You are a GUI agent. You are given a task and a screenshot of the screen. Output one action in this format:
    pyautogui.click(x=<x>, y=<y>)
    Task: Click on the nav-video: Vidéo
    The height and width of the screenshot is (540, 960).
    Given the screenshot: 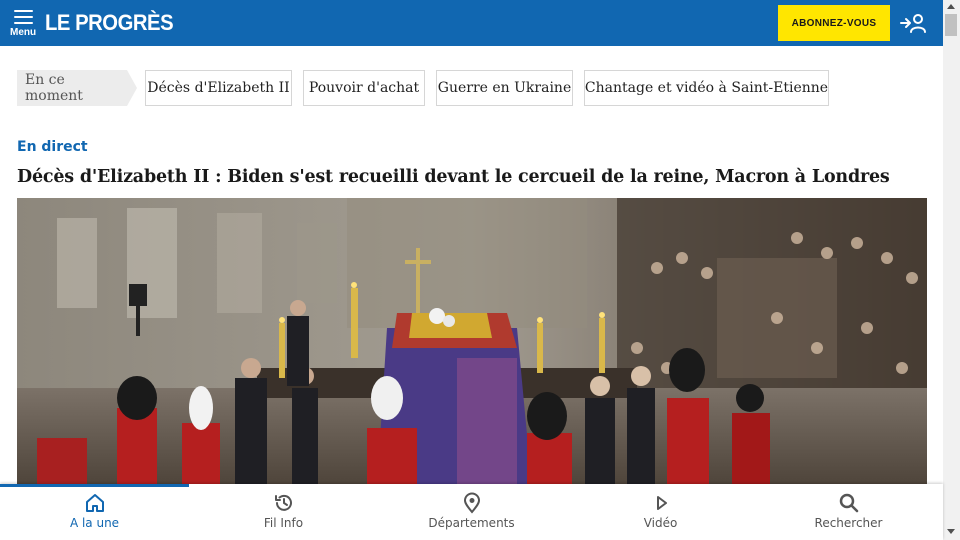 What is the action you would take?
    pyautogui.click(x=660, y=514)
    